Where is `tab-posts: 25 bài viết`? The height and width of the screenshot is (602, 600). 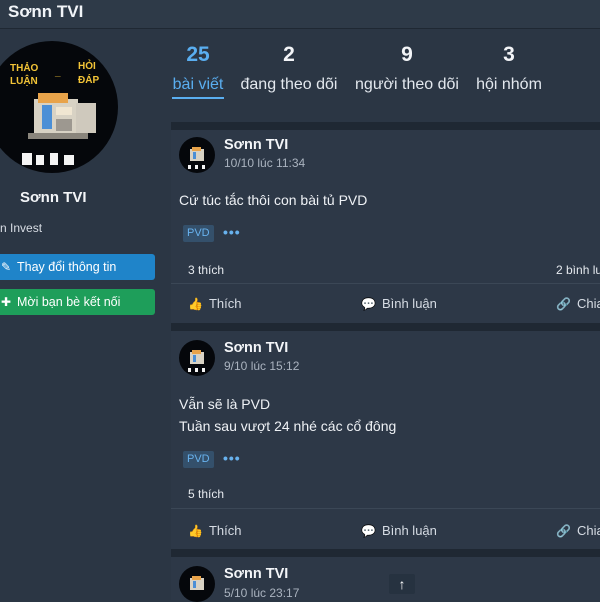
tab-posts: 25 bài viết is located at coordinates (198, 70).